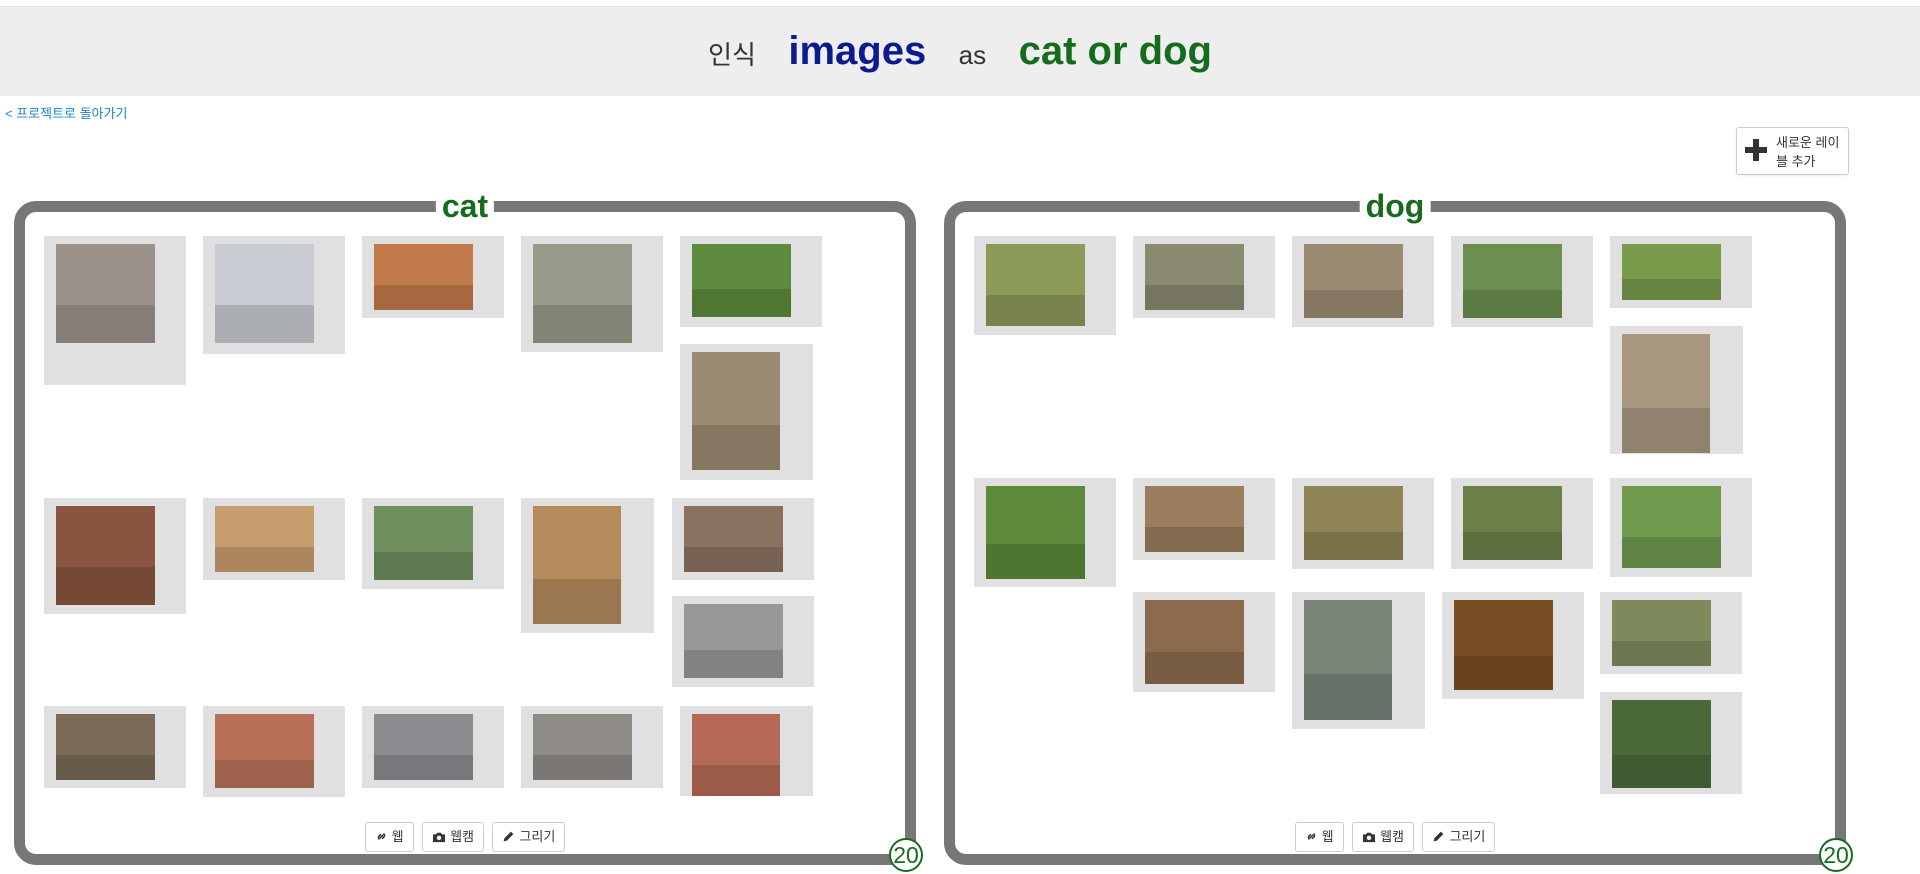  I want to click on header-title: 인식 images as cat or dog, so click(960, 51).